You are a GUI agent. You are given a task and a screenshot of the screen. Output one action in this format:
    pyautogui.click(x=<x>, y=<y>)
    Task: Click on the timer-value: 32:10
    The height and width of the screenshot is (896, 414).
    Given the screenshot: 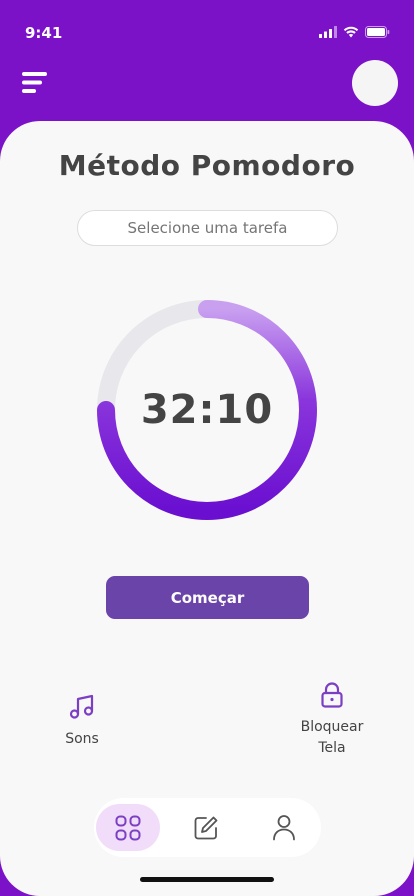 What is the action you would take?
    pyautogui.click(x=207, y=410)
    